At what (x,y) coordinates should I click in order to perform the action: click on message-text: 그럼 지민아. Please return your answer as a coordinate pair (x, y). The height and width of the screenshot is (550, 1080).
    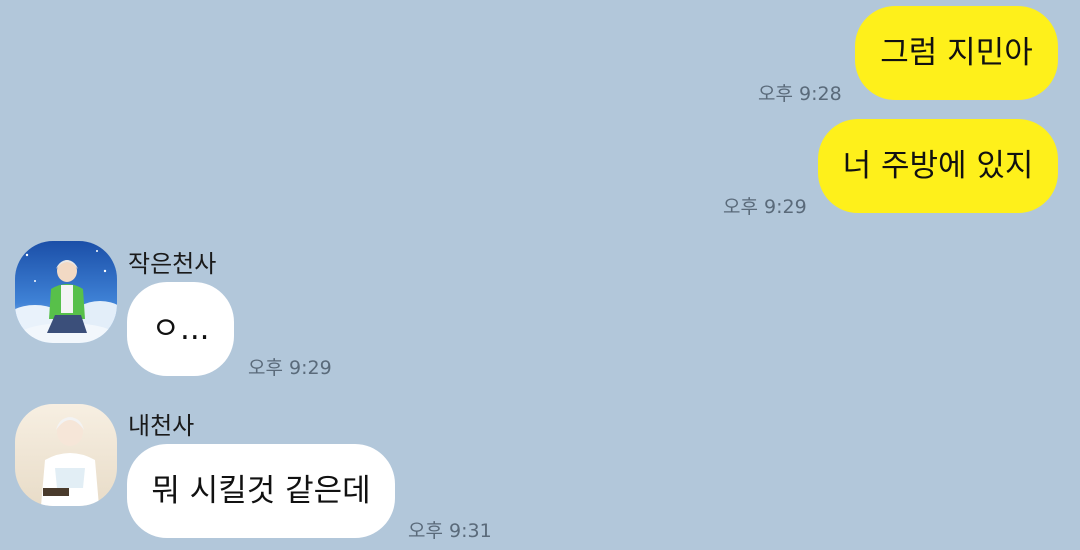
    Looking at the image, I should click on (956, 52).